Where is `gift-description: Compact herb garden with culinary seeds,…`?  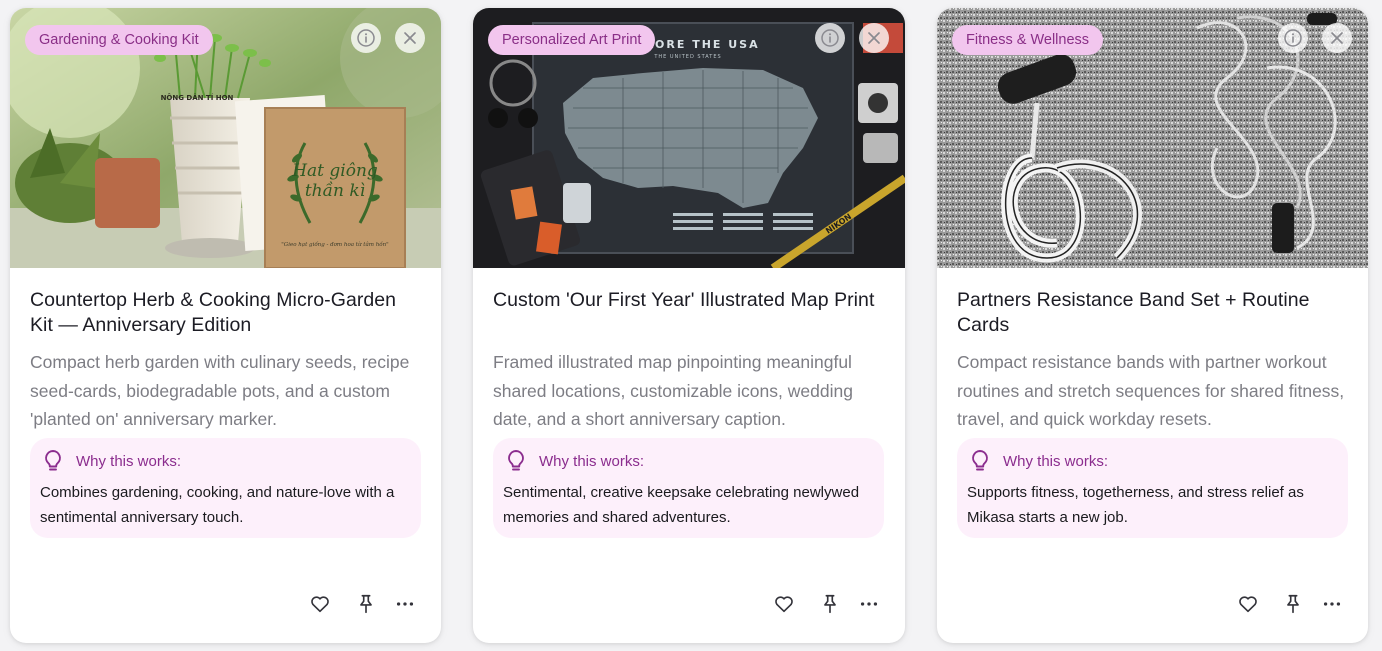
gift-description: Compact herb garden with culinary seeds,… is located at coordinates (220, 390).